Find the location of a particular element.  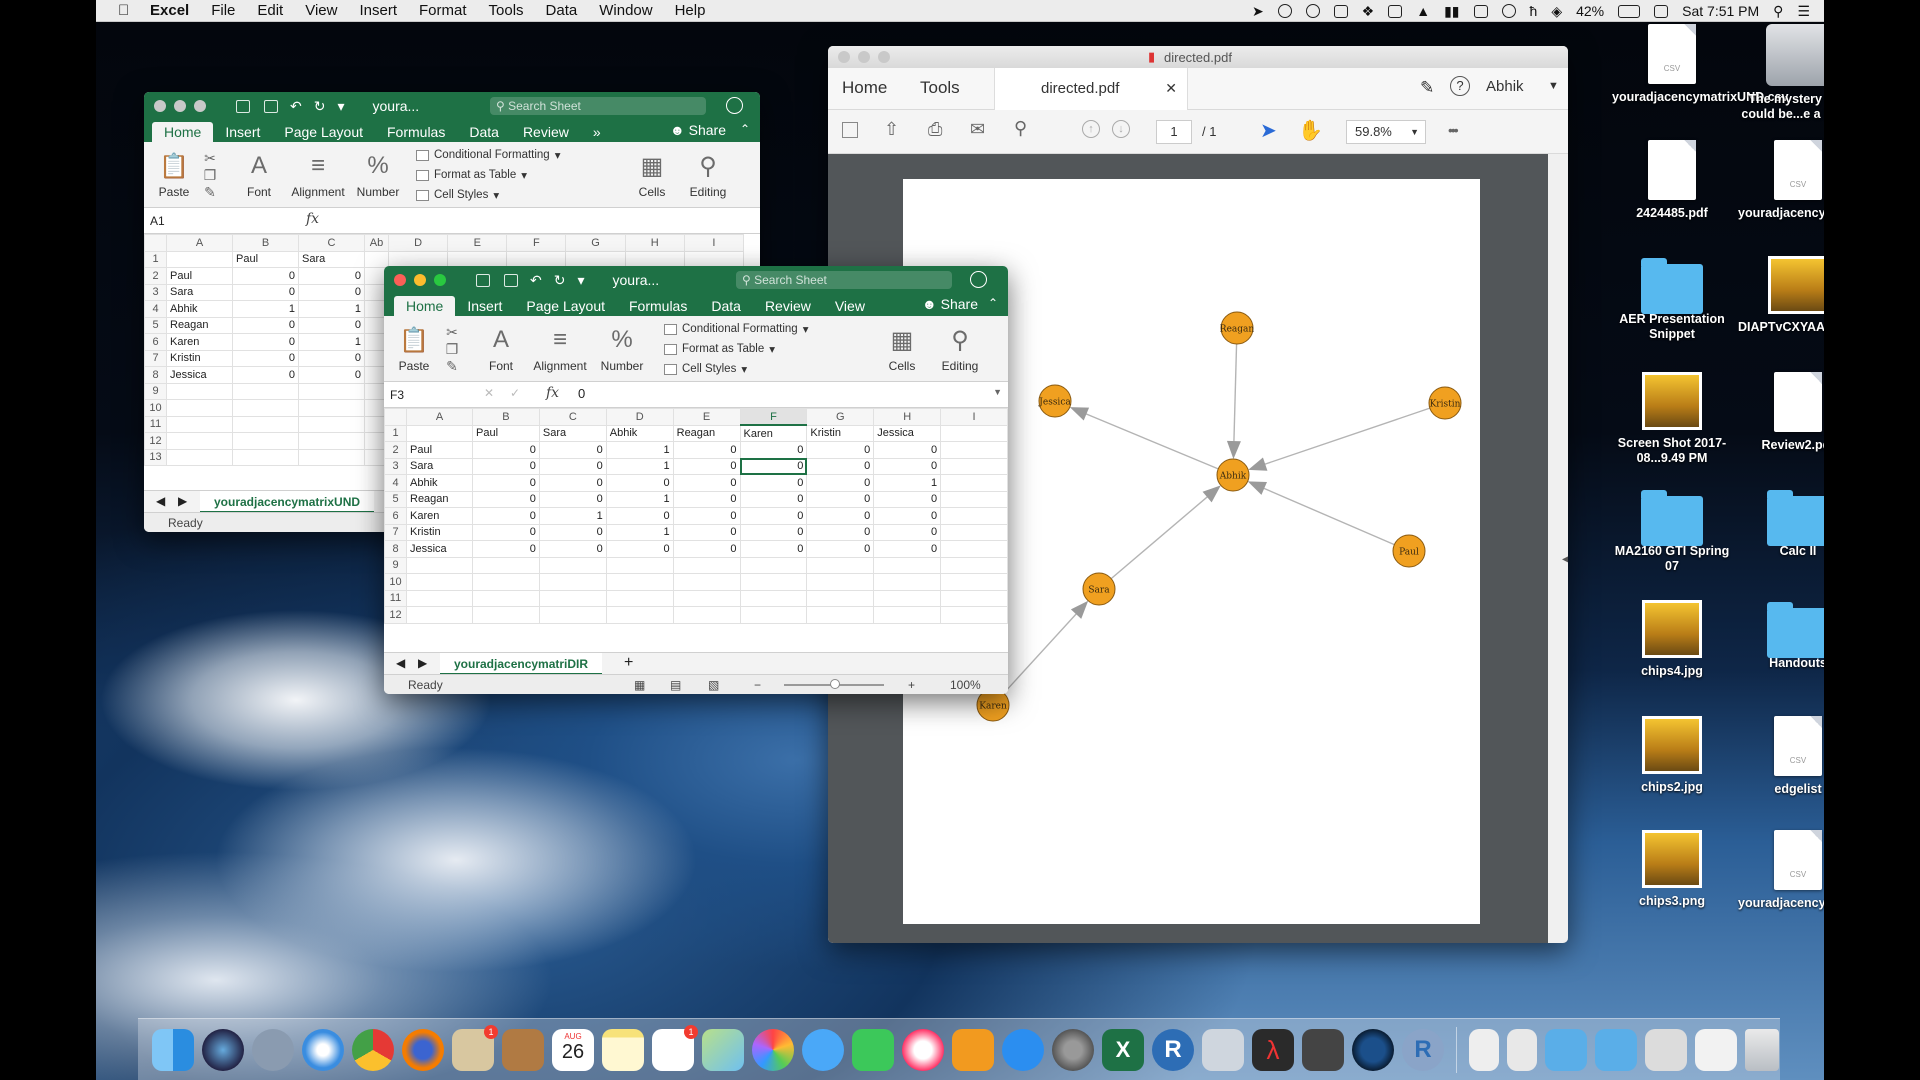

cells-group: ▦ Cells is located at coordinates (902, 349).